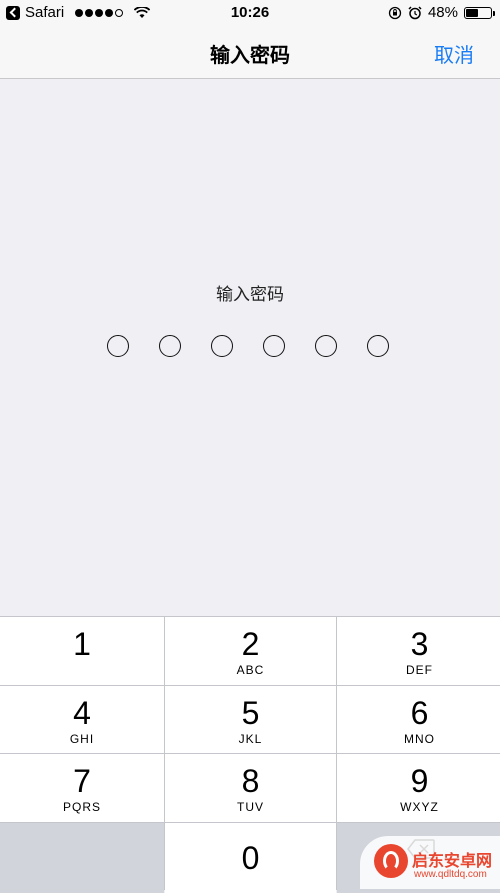  I want to click on key-6: 6 MNO, so click(418, 719).